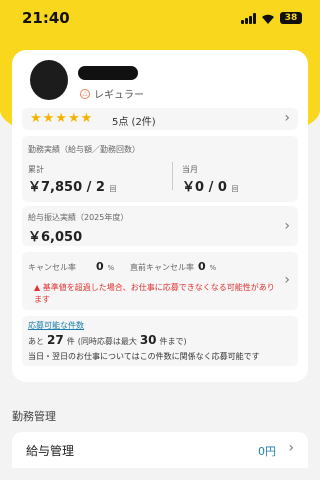  I want to click on signal-icon, so click(248, 18).